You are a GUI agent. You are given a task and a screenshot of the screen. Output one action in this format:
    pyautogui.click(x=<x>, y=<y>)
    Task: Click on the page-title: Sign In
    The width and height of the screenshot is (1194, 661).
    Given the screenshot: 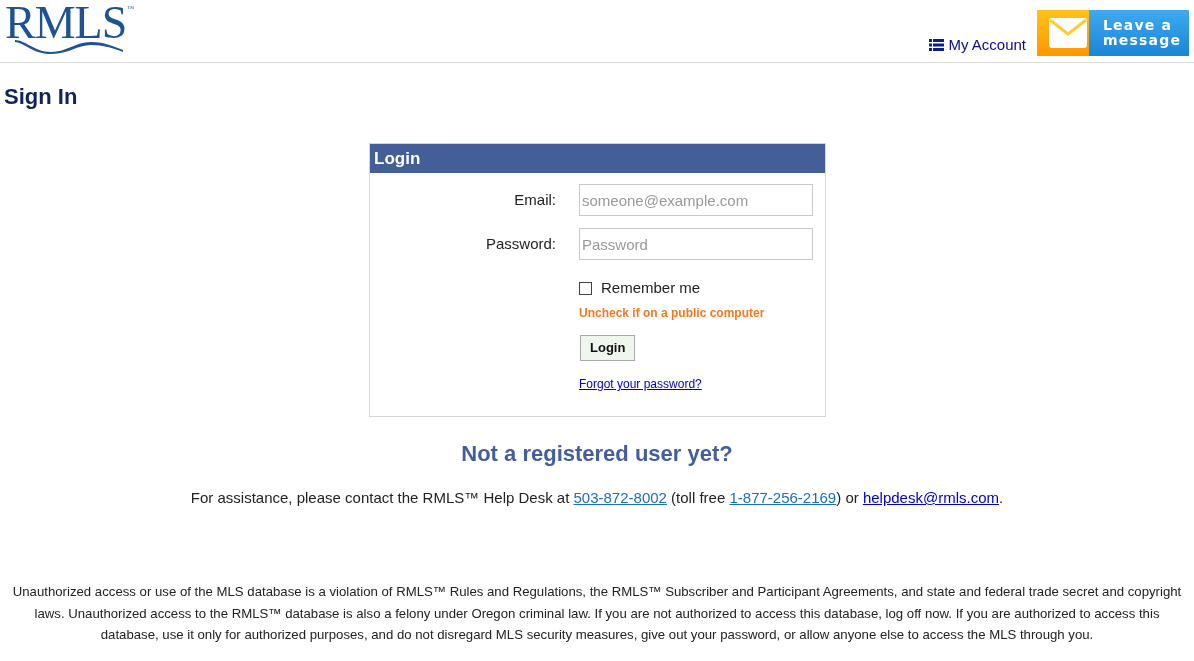 What is the action you would take?
    pyautogui.click(x=41, y=97)
    